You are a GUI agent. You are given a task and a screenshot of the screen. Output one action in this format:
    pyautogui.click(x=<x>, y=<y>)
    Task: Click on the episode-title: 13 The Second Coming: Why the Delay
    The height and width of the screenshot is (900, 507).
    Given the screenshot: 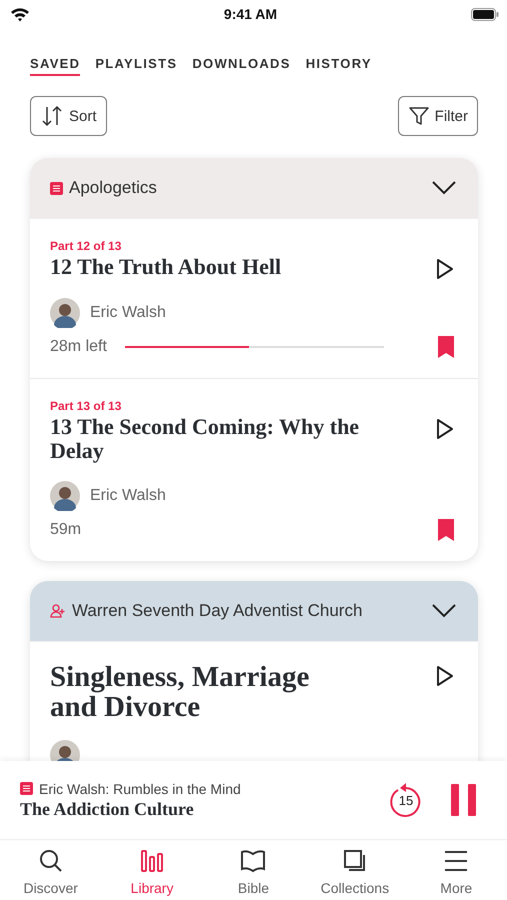 What is the action you would take?
    pyautogui.click(x=233, y=439)
    